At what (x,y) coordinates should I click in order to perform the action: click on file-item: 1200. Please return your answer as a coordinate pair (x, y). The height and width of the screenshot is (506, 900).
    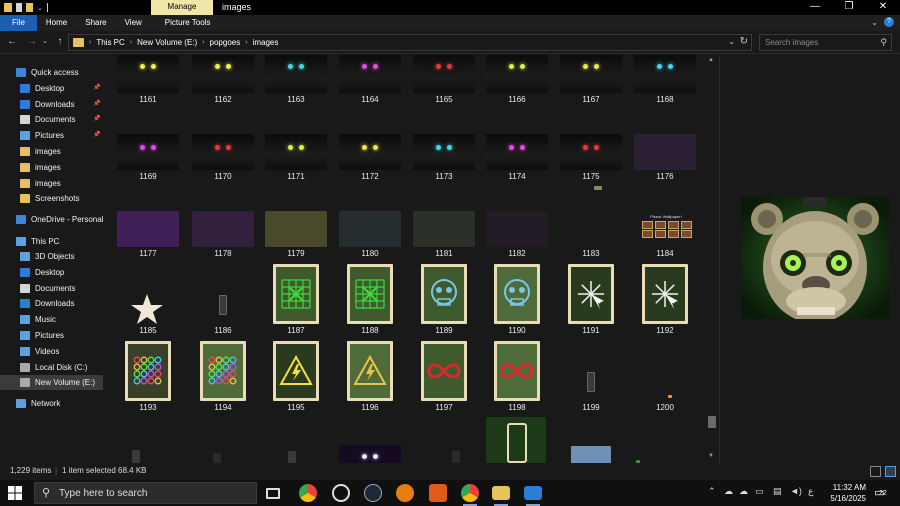
    Looking at the image, I should click on (669, 259).